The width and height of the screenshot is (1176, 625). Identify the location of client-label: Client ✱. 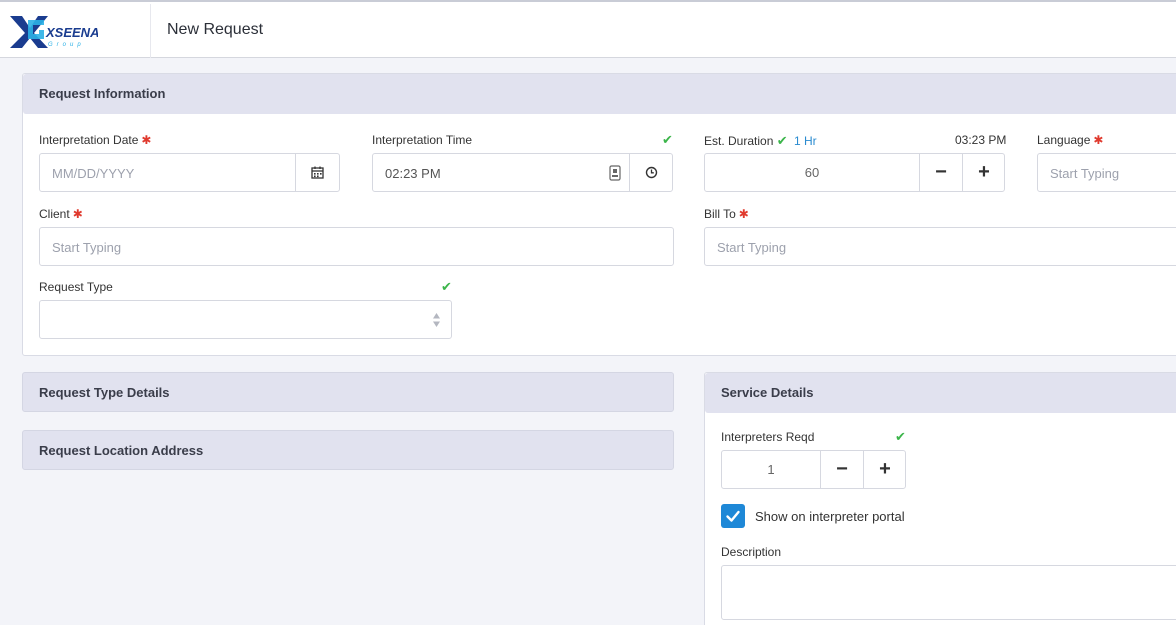
(61, 214).